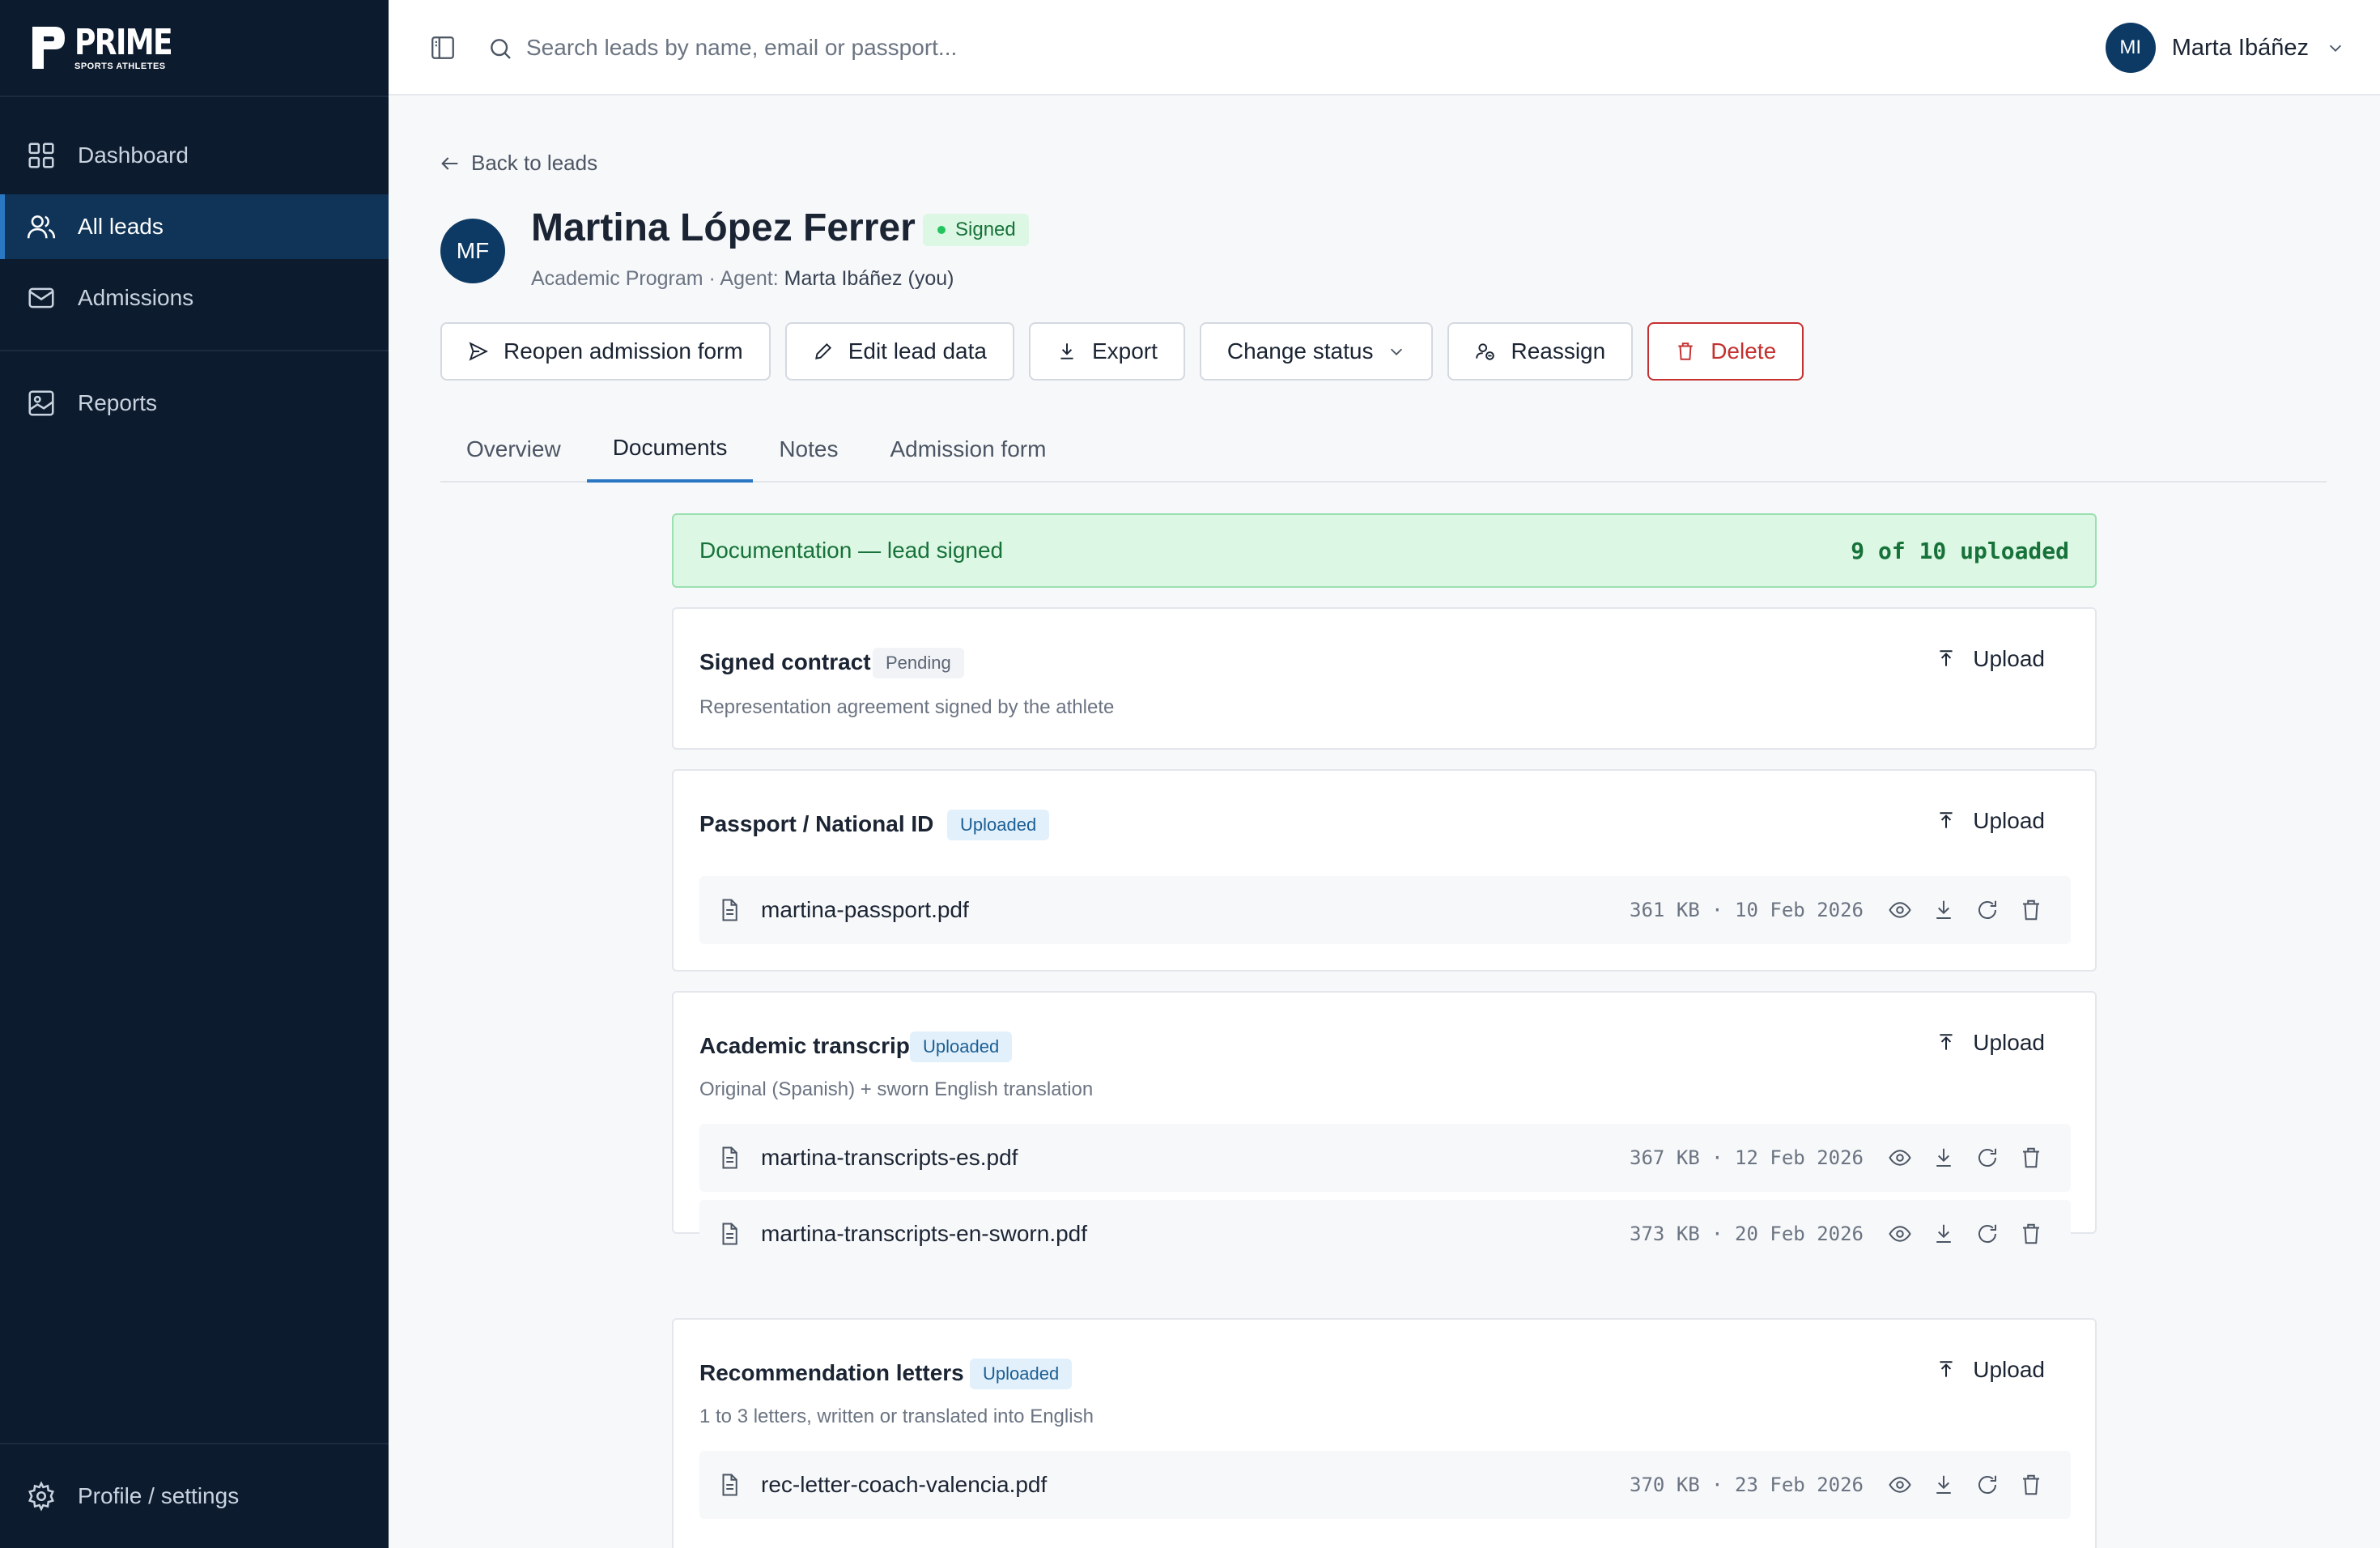 The width and height of the screenshot is (2380, 1548). What do you see at coordinates (1485, 352) in the screenshot?
I see `user-switch-icon` at bounding box center [1485, 352].